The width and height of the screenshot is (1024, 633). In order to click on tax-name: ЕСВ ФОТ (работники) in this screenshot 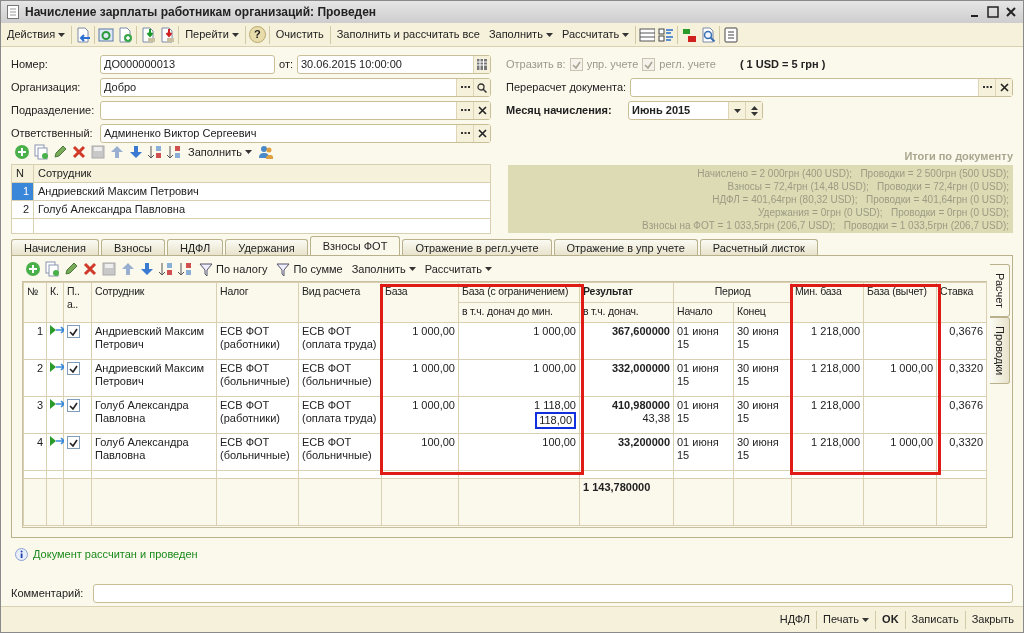, I will do `click(250, 338)`.